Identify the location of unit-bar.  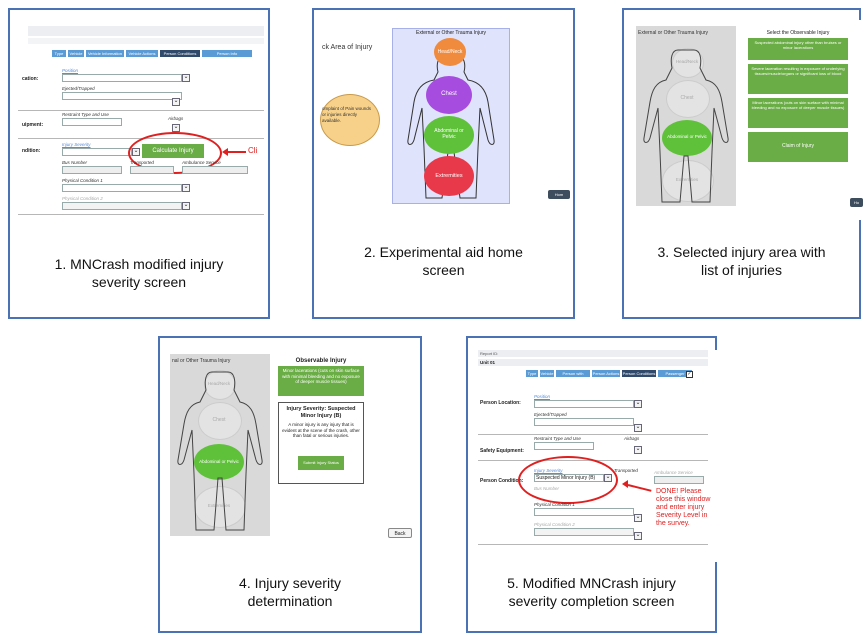
(593, 362).